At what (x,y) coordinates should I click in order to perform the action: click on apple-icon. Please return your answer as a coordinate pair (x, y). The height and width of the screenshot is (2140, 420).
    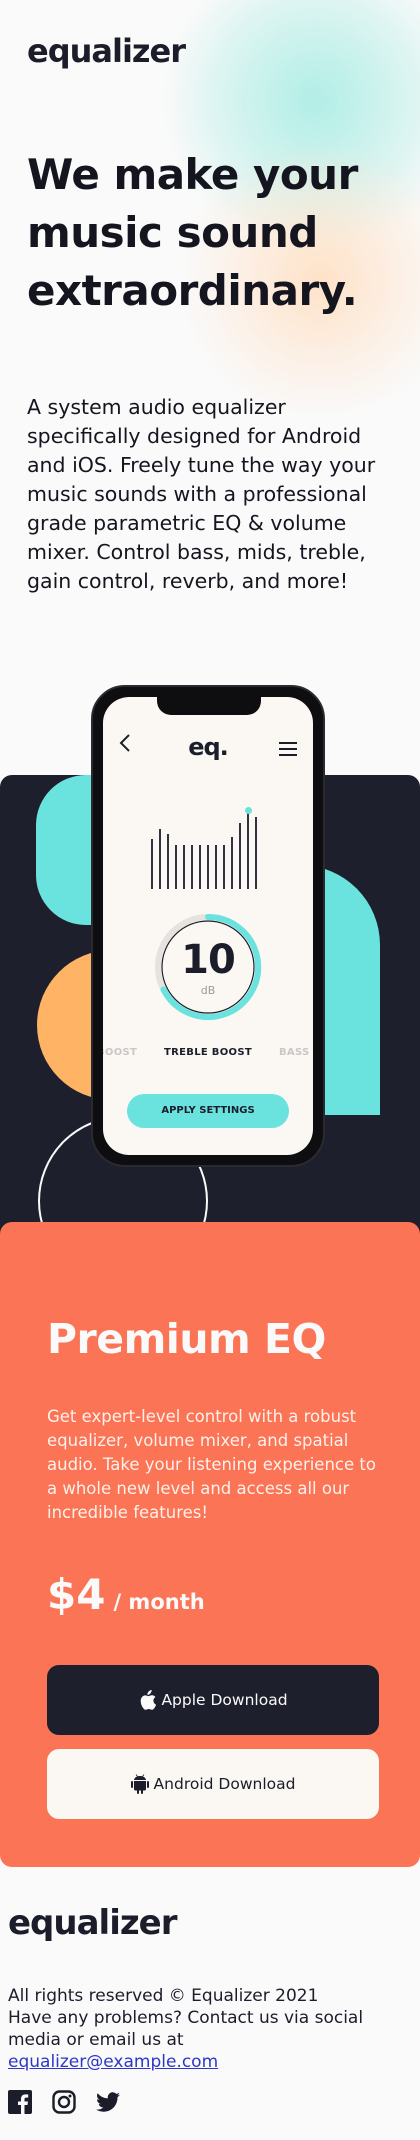
    Looking at the image, I should click on (149, 1700).